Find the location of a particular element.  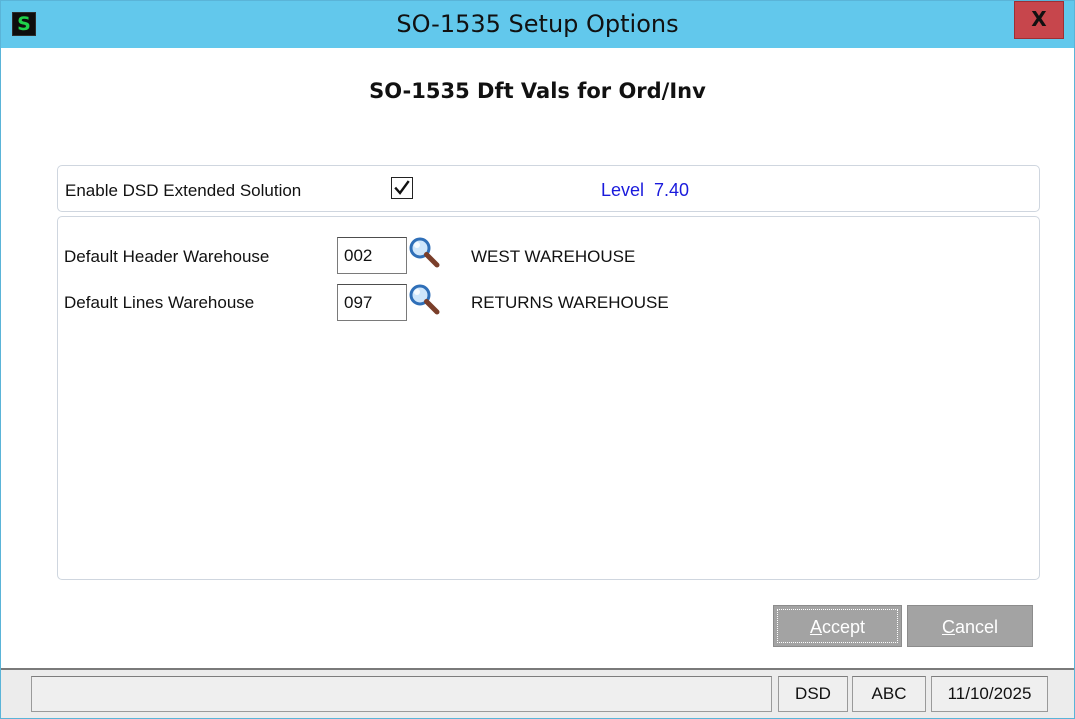

header-warehouse-label: Default Header Warehouse is located at coordinates (167, 256).